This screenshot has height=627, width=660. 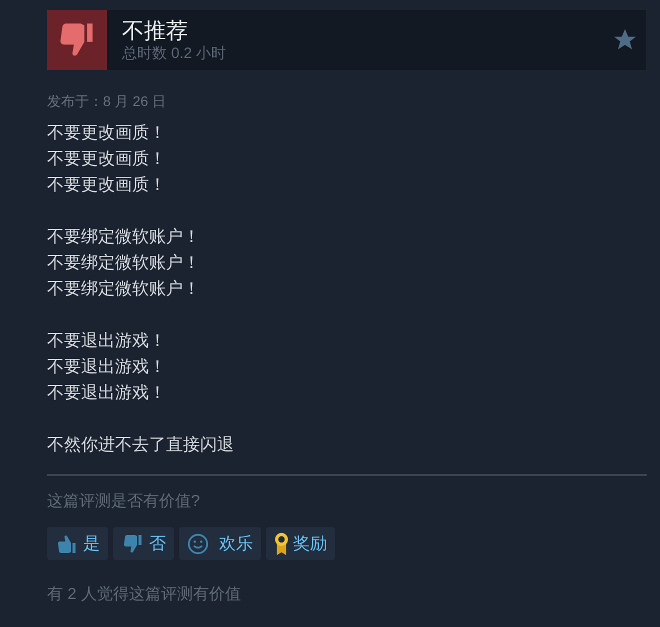 What do you see at coordinates (220, 543) in the screenshot?
I see `smile-button: 欢乐` at bounding box center [220, 543].